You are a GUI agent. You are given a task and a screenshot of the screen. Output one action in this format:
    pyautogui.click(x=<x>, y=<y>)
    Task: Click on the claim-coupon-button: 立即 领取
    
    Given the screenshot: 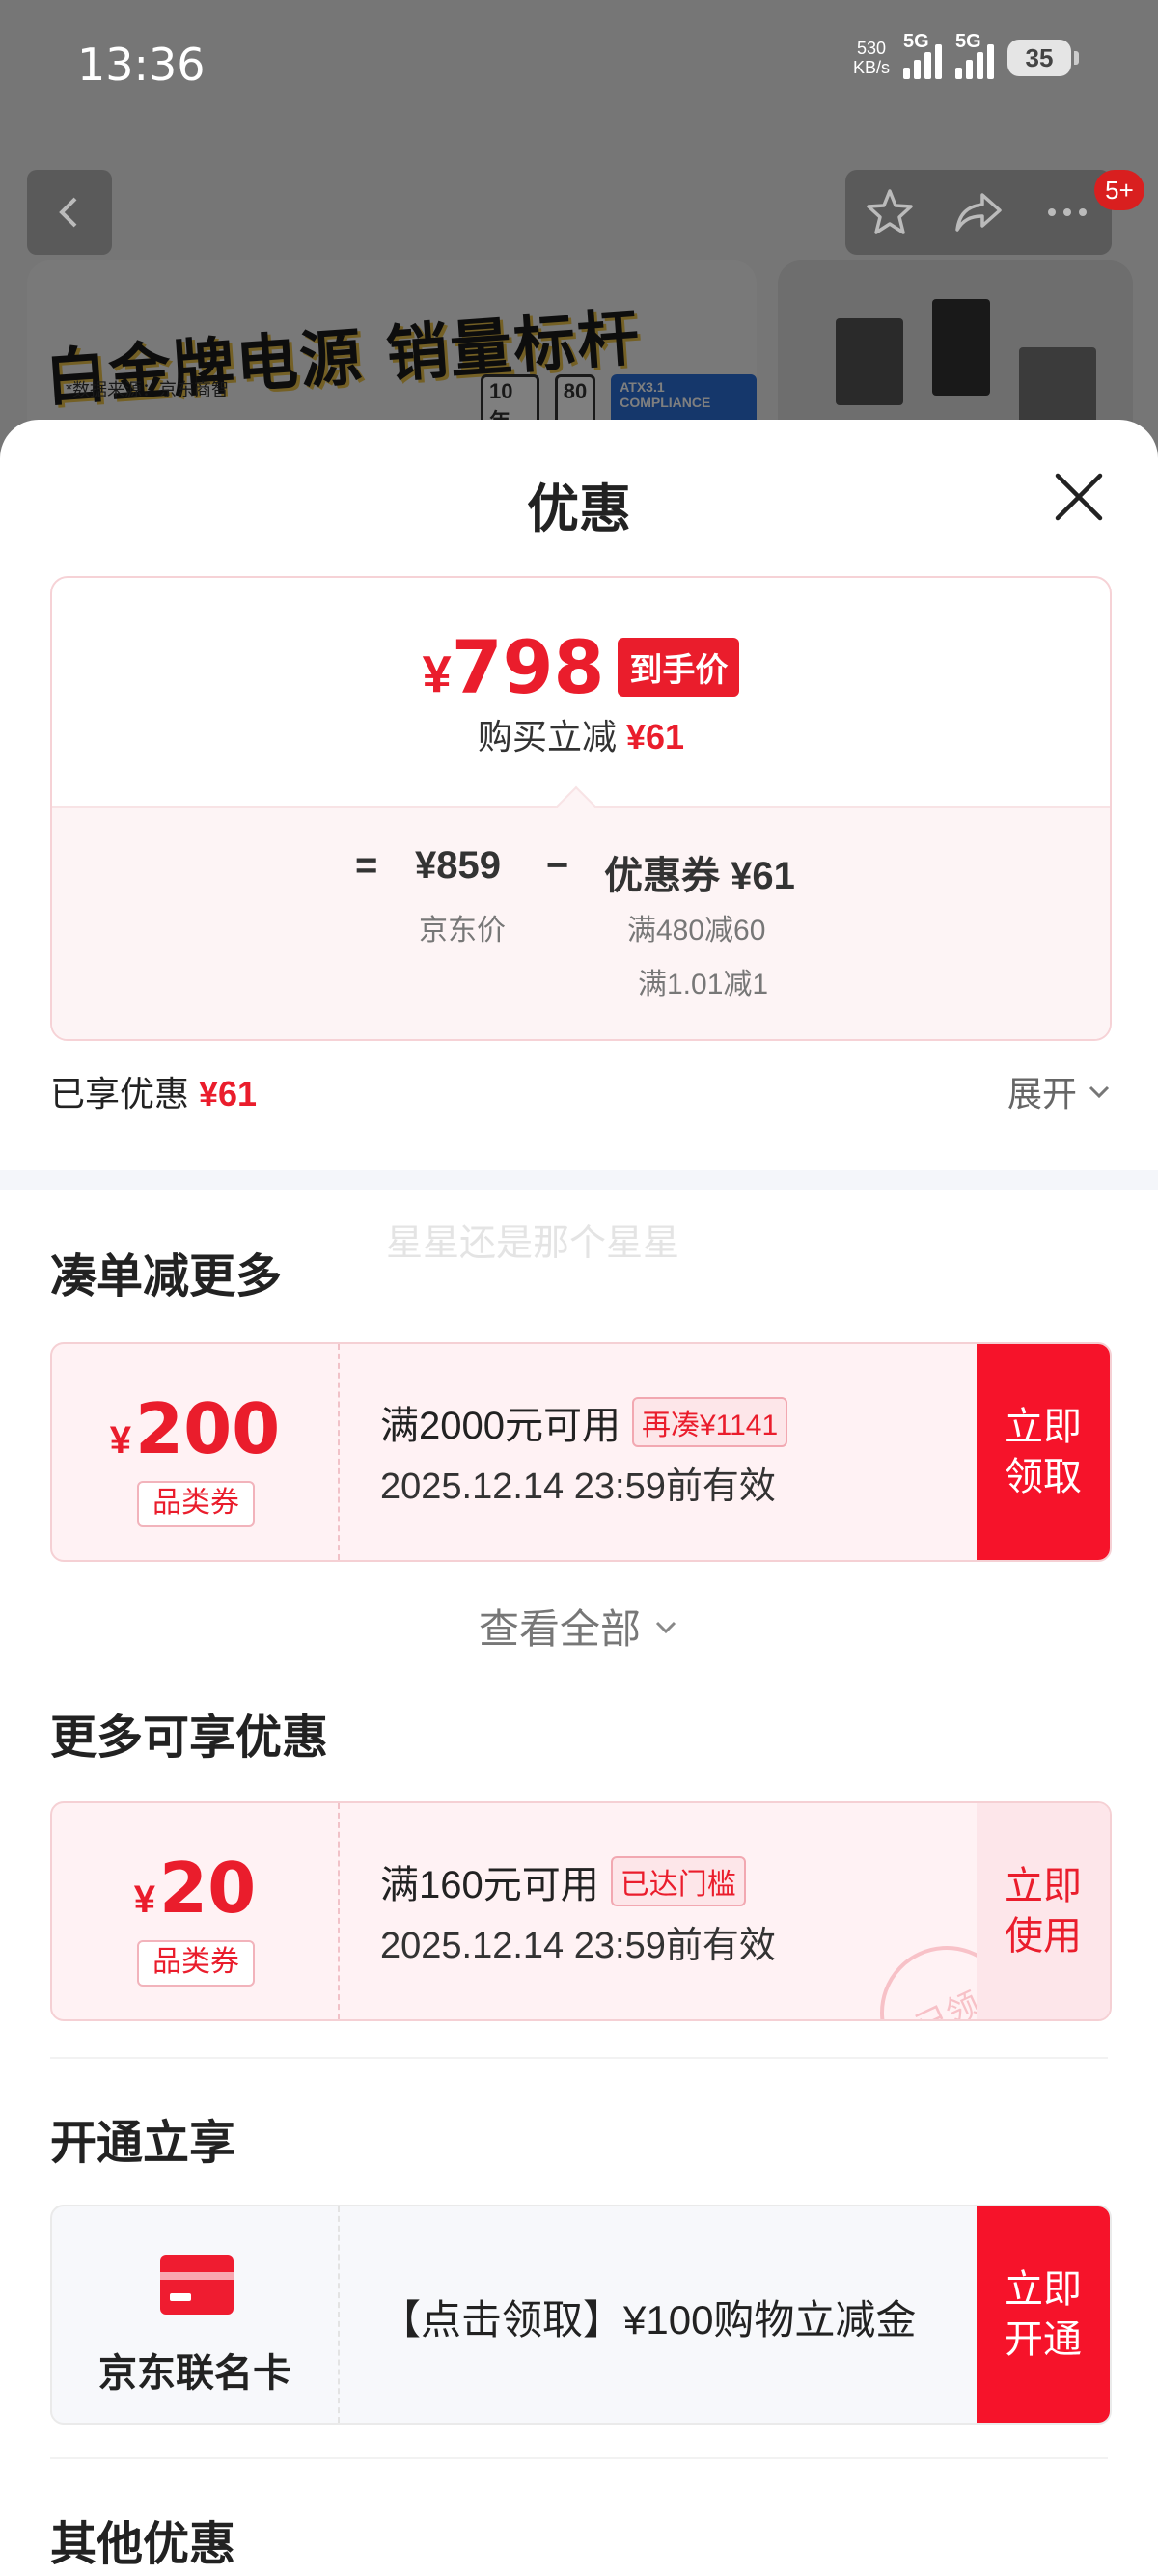 What is the action you would take?
    pyautogui.click(x=1043, y=1452)
    